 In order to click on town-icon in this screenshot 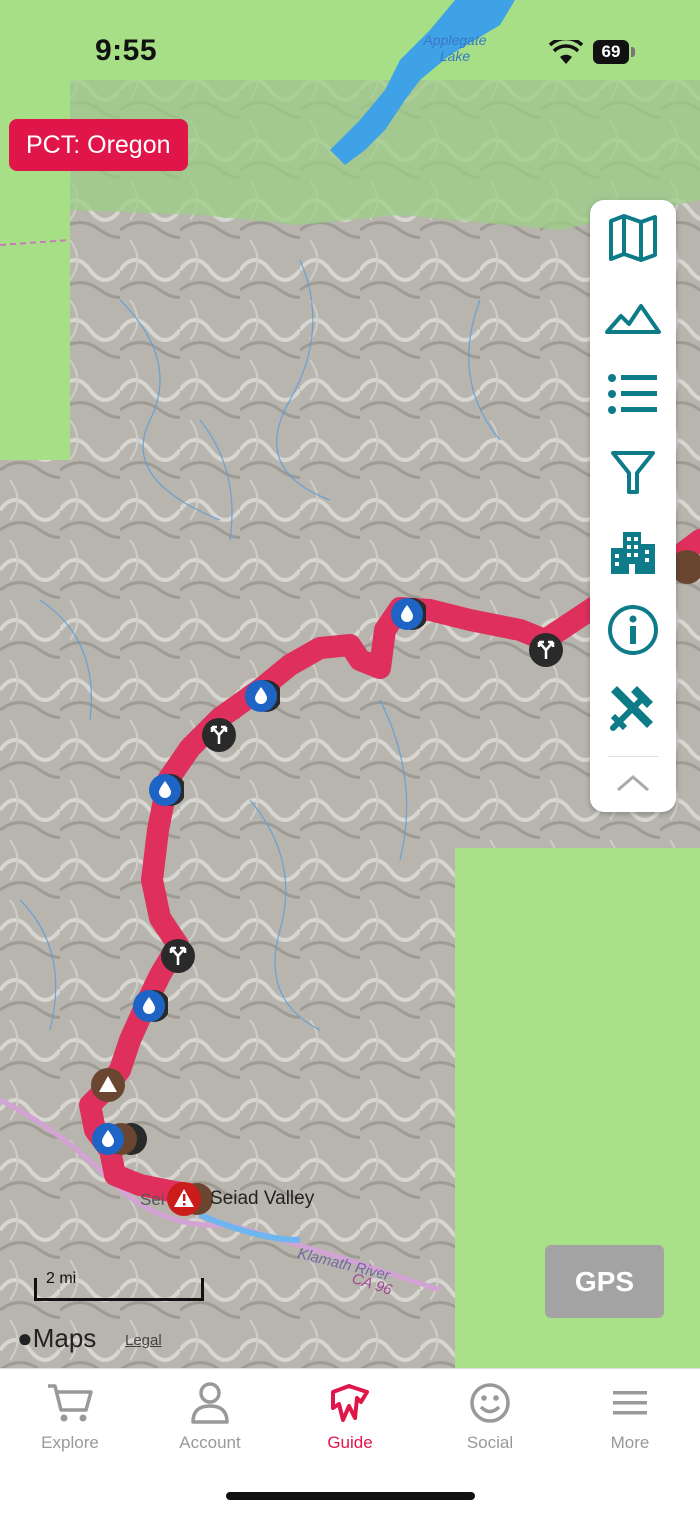, I will do `click(633, 553)`.